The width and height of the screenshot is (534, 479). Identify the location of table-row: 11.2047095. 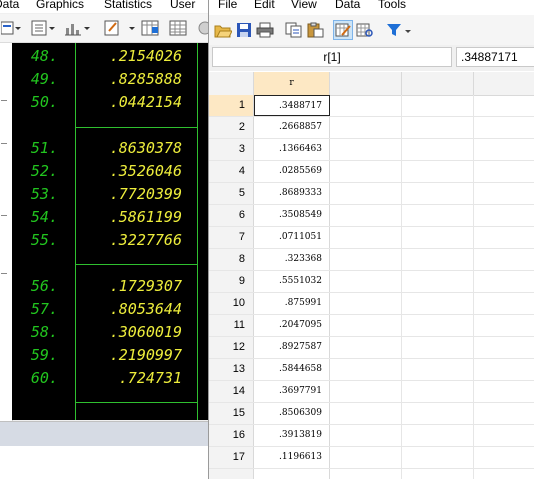
(371, 326).